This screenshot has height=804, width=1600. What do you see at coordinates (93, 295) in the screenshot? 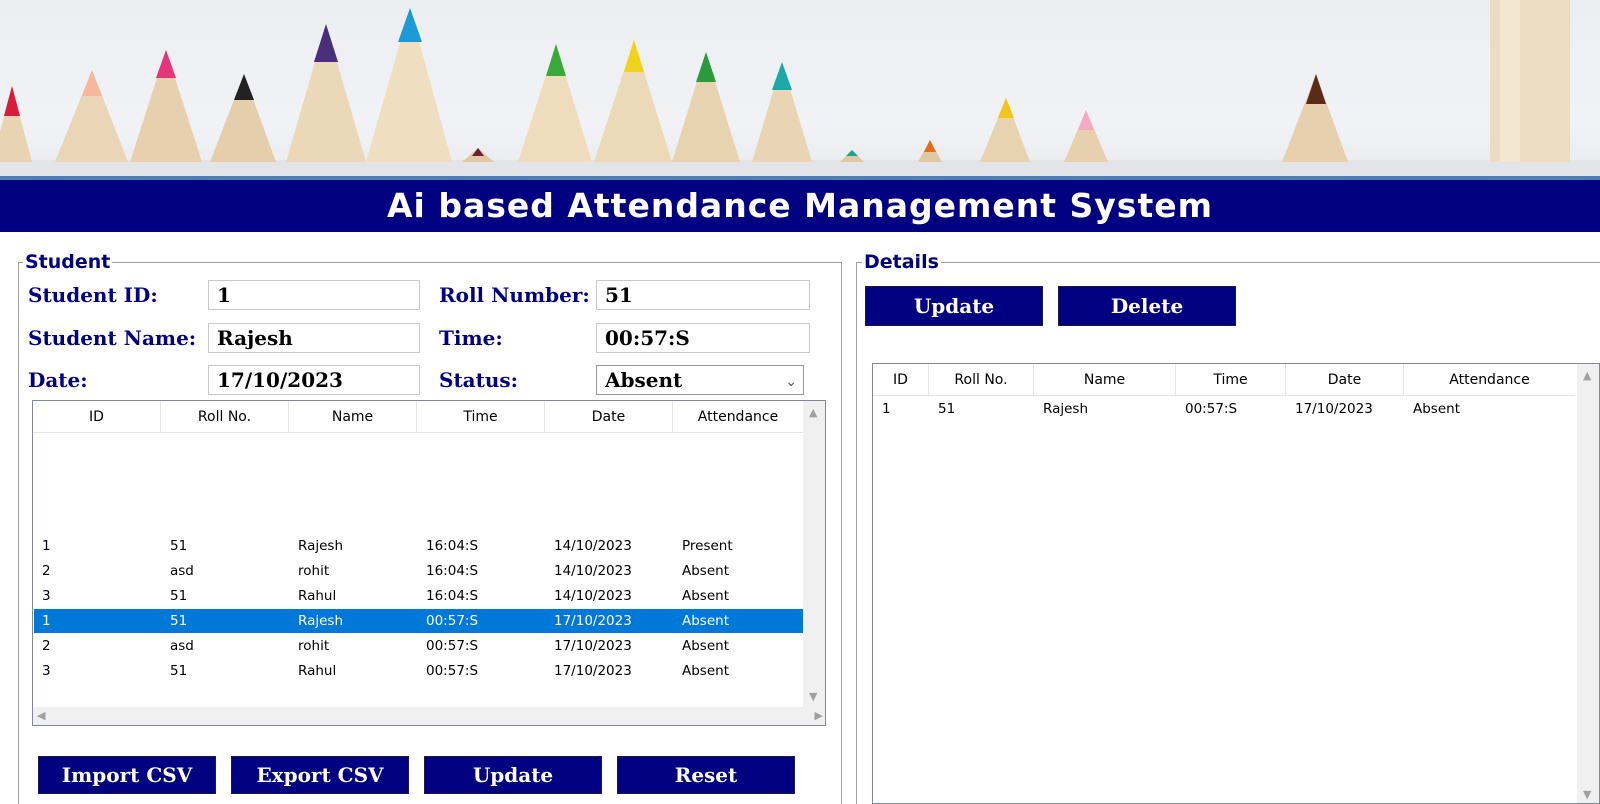
I see `student-id-label: Student ID:` at bounding box center [93, 295].